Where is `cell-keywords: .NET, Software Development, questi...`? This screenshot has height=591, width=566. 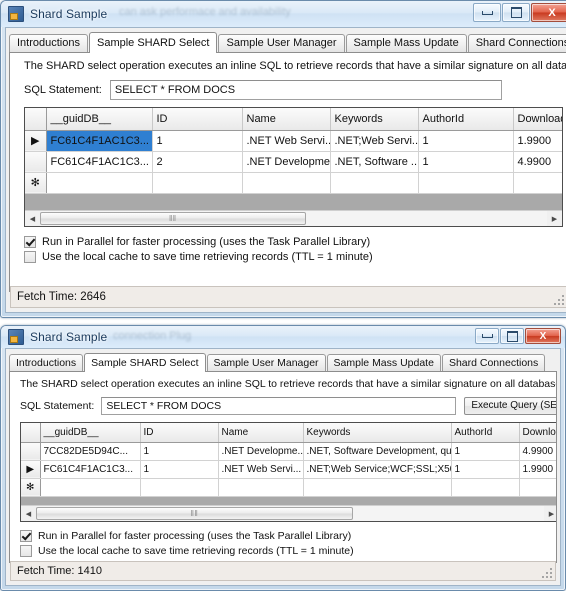 cell-keywords: .NET, Software Development, questi... is located at coordinates (377, 451).